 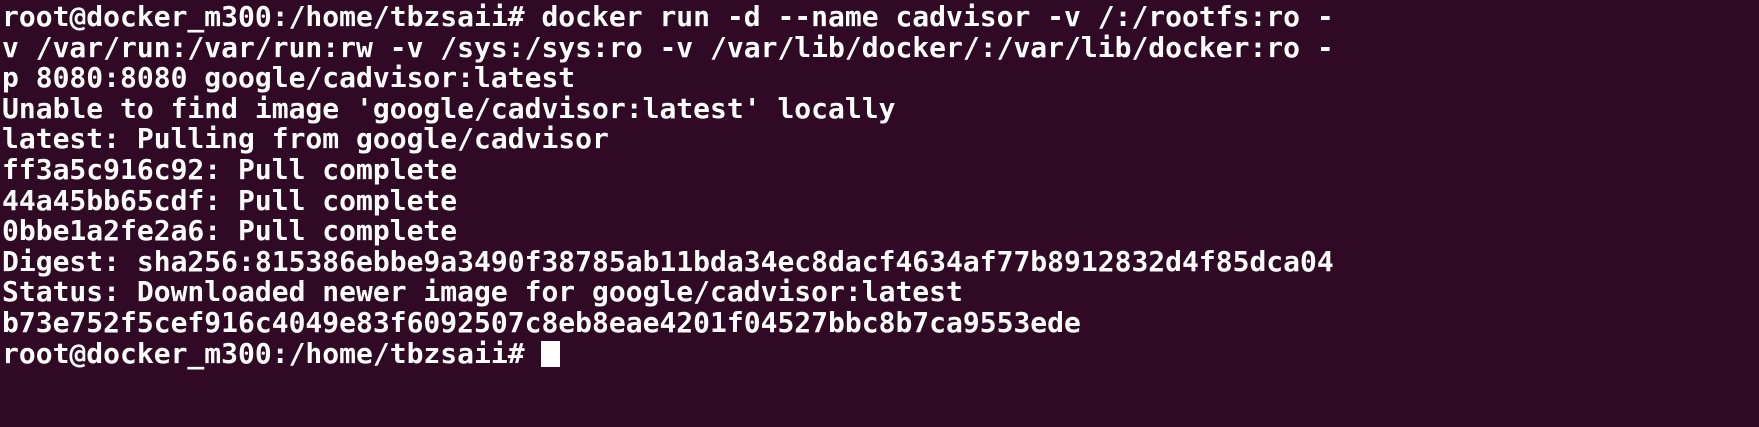 I want to click on terminal-line: p 8080:8080 google/cadvisor:latest, so click(x=289, y=78).